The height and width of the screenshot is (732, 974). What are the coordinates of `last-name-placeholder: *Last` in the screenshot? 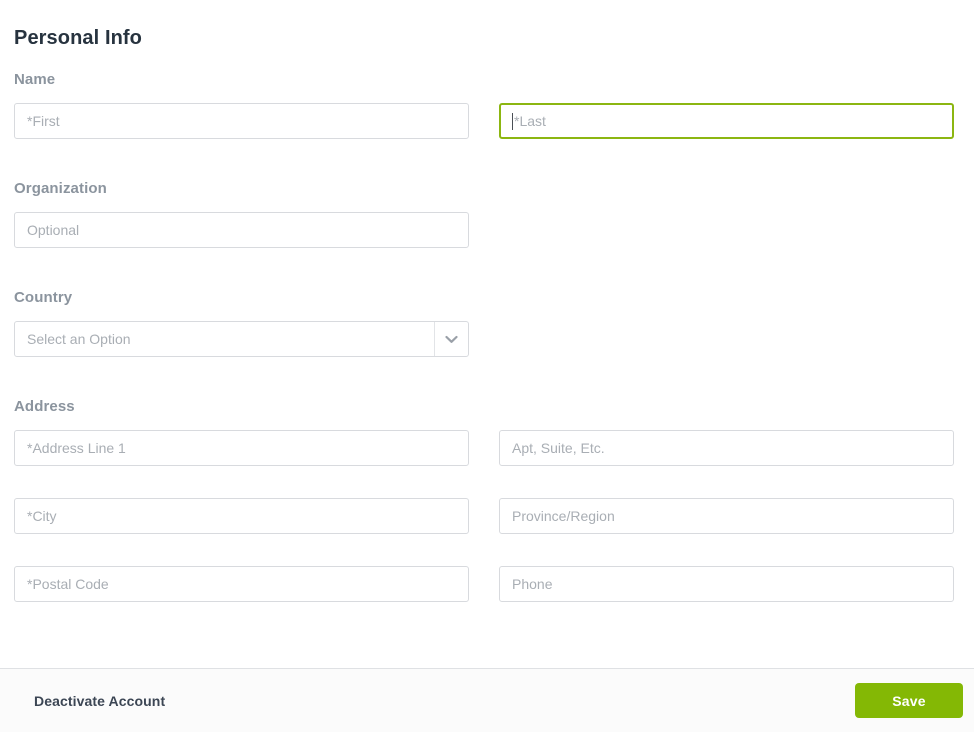 It's located at (530, 121).